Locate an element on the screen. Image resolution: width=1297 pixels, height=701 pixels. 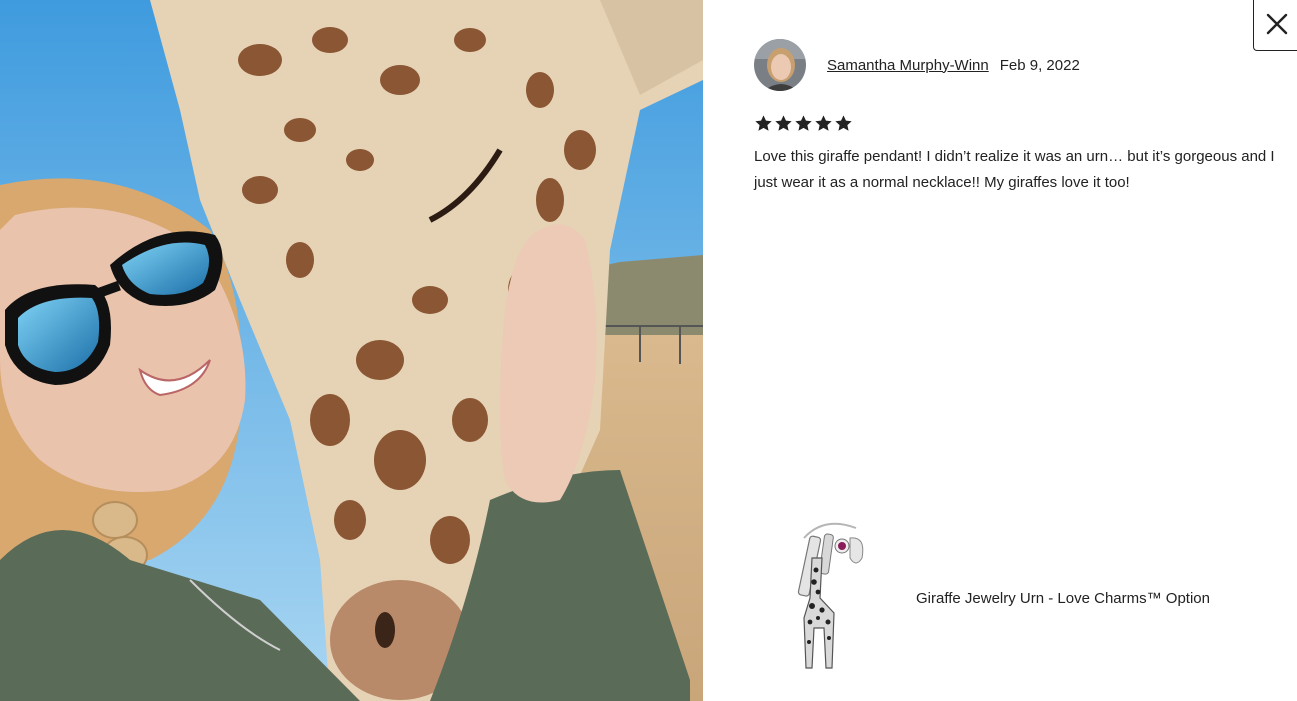
star-rating is located at coordinates (803, 123).